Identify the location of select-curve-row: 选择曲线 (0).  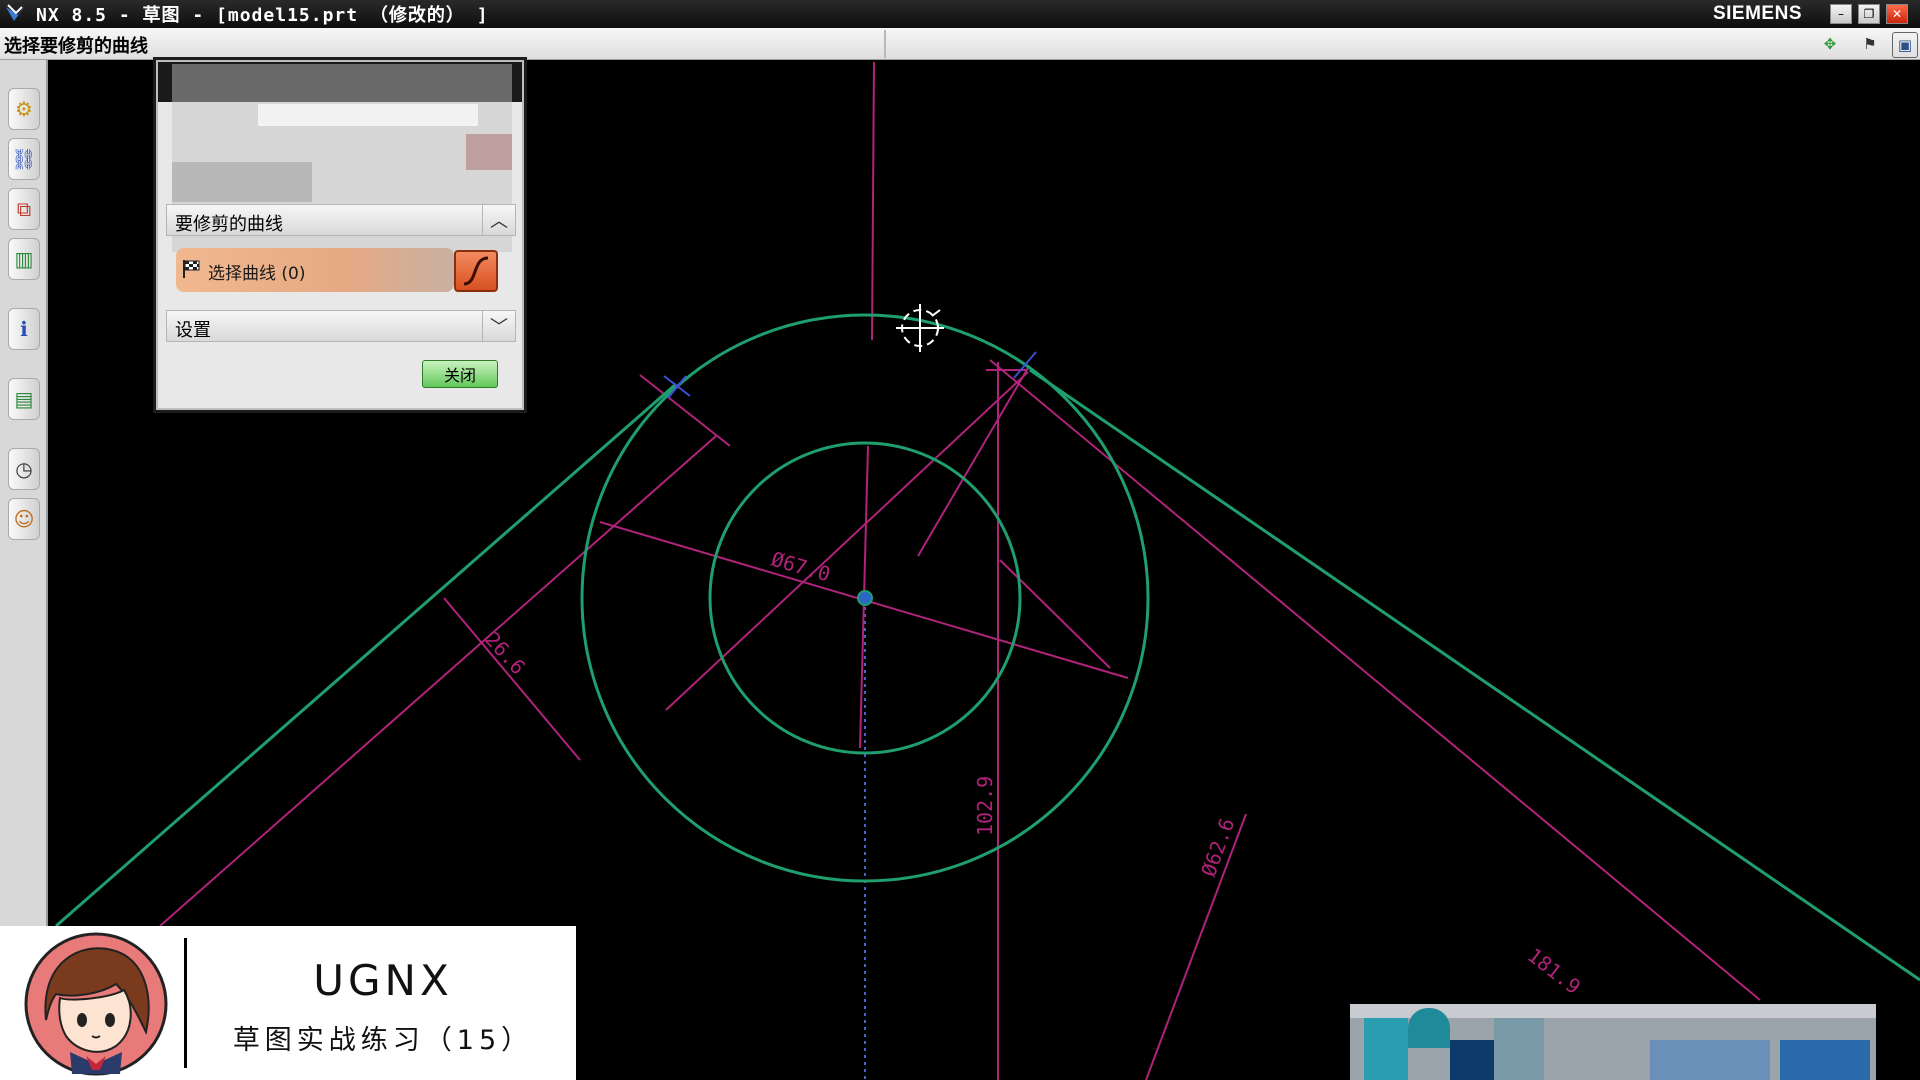
(315, 270).